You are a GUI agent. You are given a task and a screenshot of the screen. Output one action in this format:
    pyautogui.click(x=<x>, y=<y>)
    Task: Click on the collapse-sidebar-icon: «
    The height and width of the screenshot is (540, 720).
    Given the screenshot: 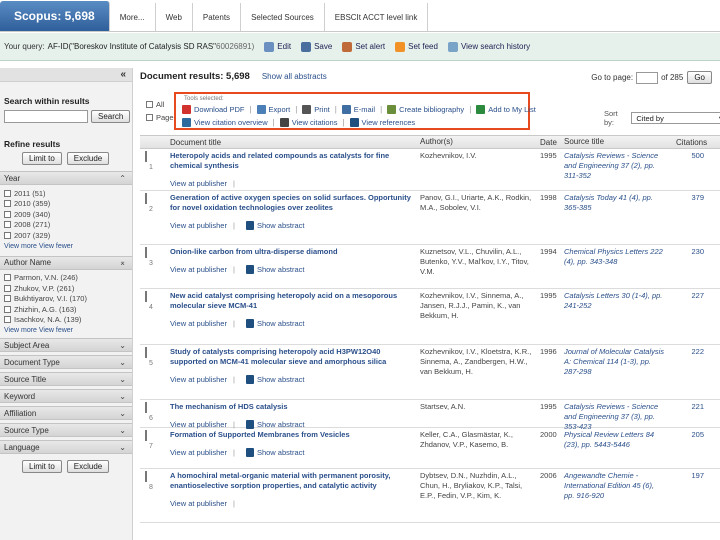 What is the action you would take?
    pyautogui.click(x=123, y=74)
    